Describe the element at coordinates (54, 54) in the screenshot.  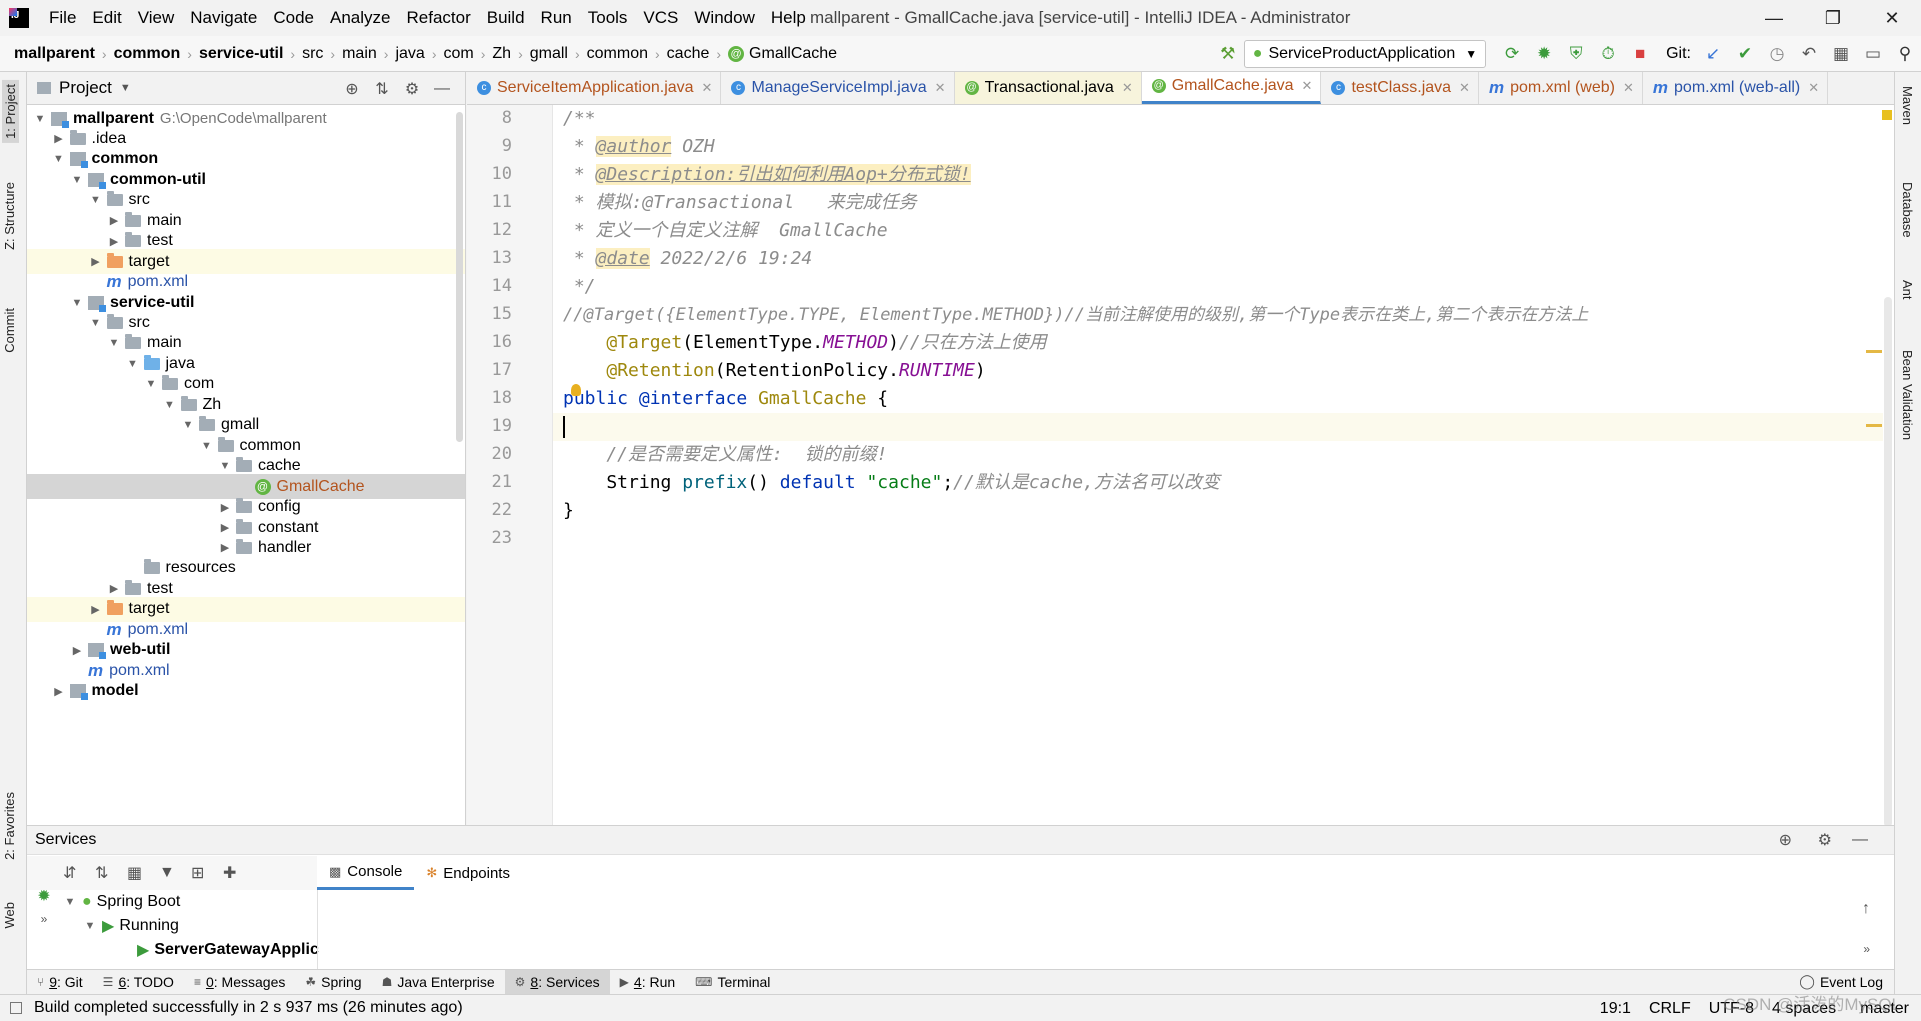
I see `breadcrumb-item: mallparent` at that location.